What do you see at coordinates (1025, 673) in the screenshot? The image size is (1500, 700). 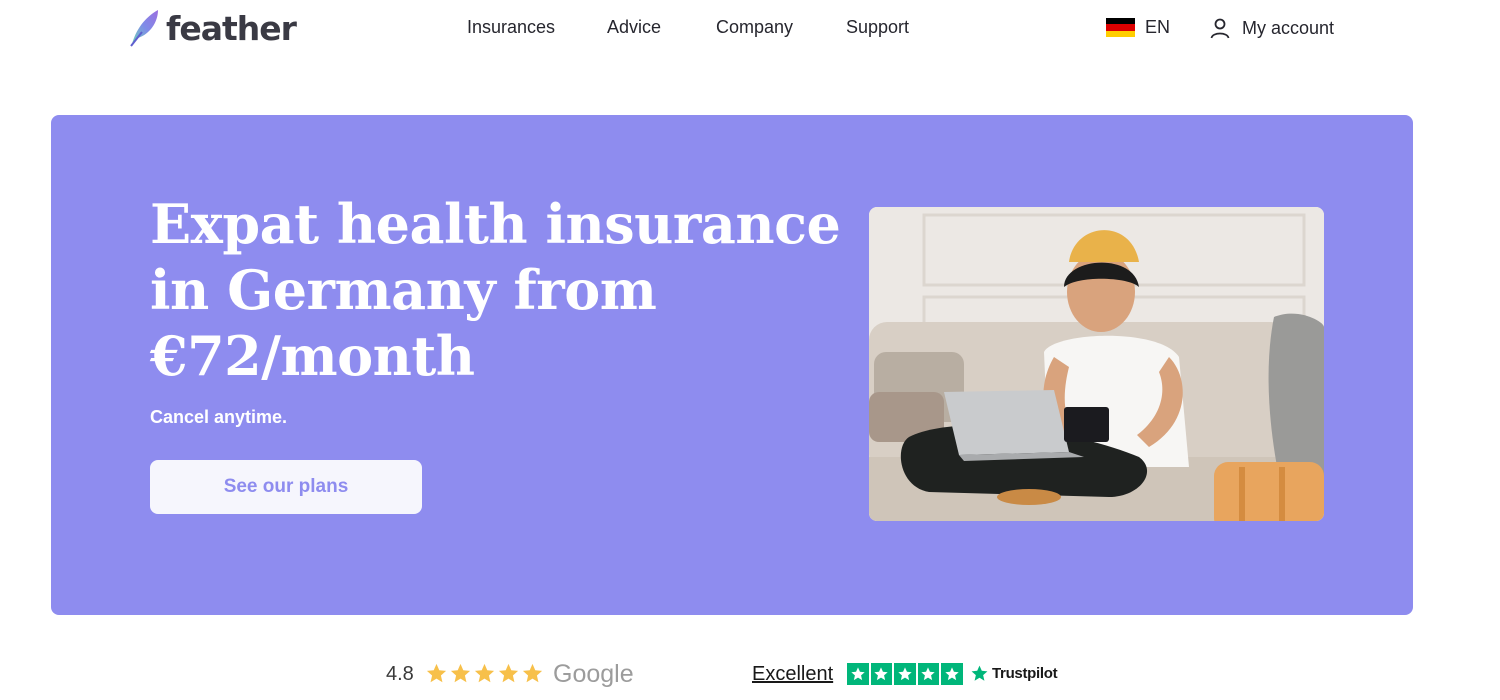 I see `trustpilot-brand: Trustpilot` at bounding box center [1025, 673].